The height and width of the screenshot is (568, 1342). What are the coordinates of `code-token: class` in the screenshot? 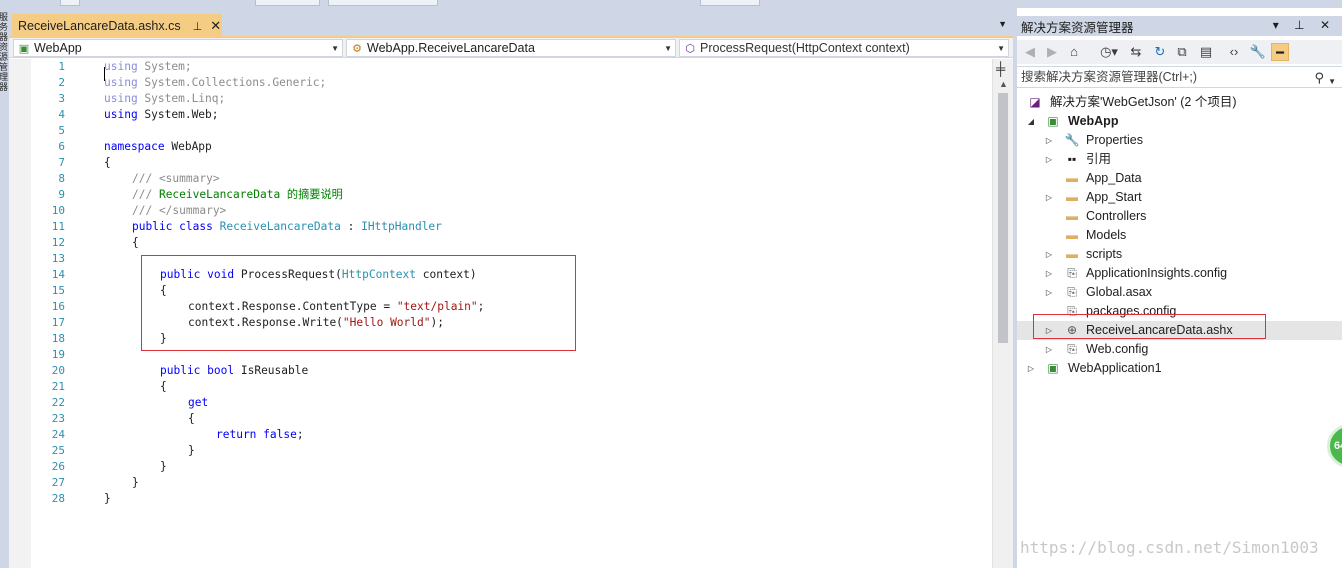 It's located at (196, 226).